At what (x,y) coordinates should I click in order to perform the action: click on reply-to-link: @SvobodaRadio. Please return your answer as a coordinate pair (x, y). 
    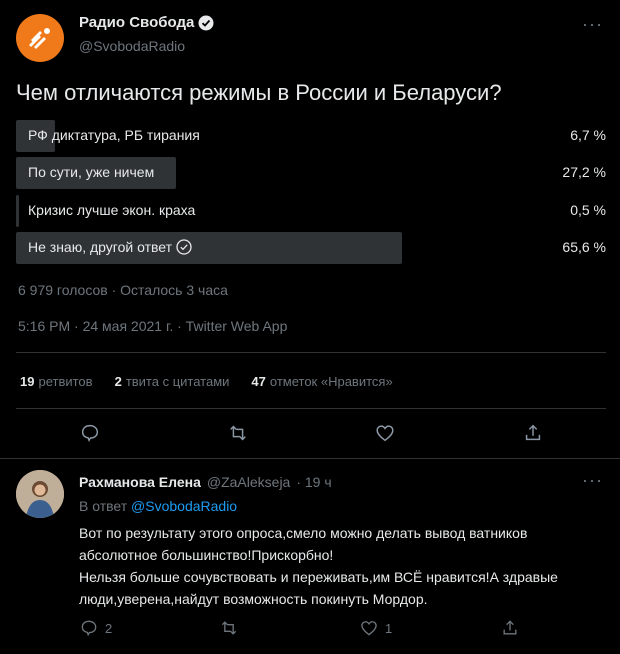
    Looking at the image, I should click on (184, 506).